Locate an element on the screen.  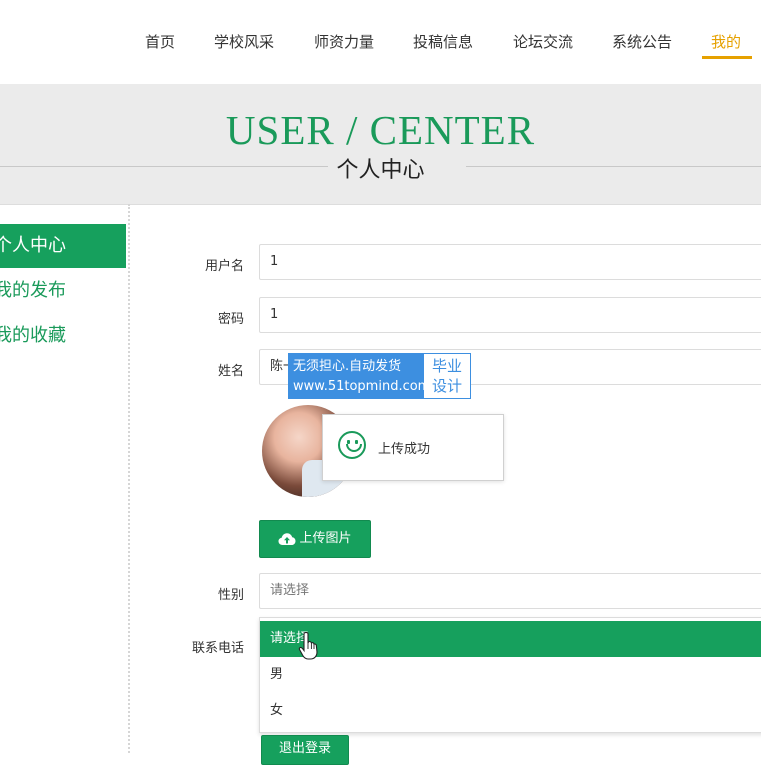
name-label: 姓名 is located at coordinates (230, 371).